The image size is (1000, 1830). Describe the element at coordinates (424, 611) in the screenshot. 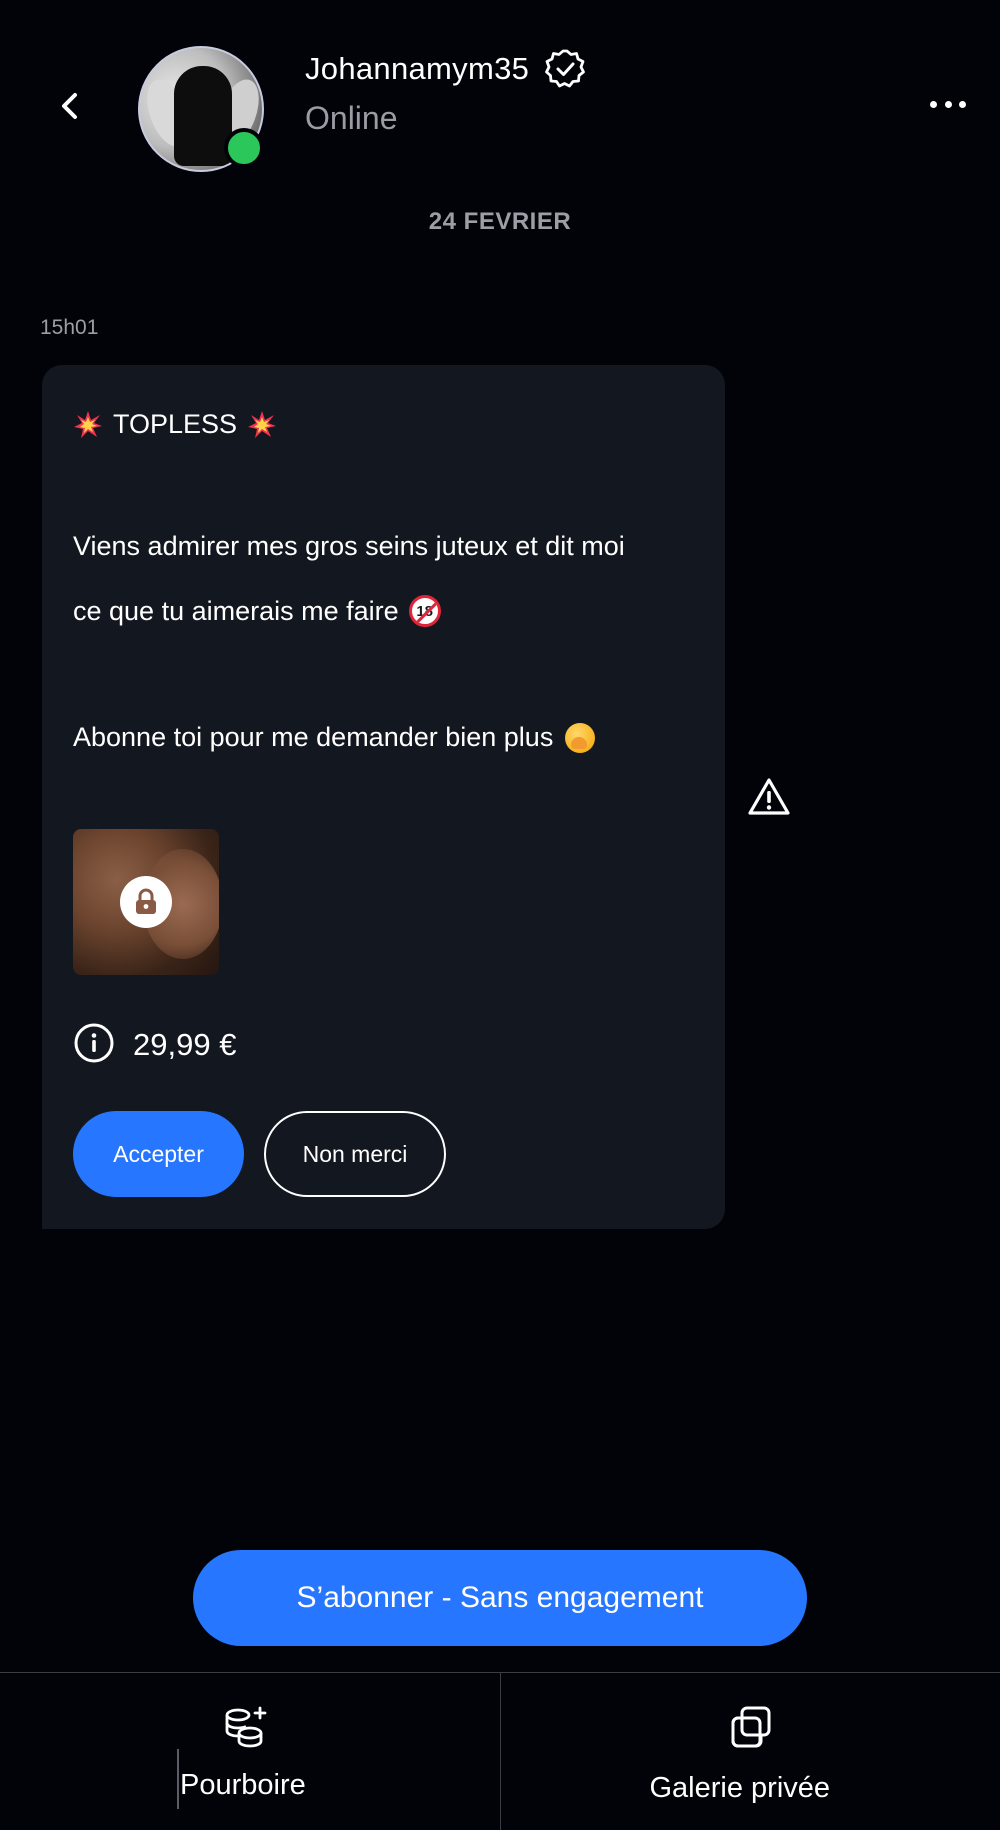

I see `no-under-18-emoji: 18` at that location.